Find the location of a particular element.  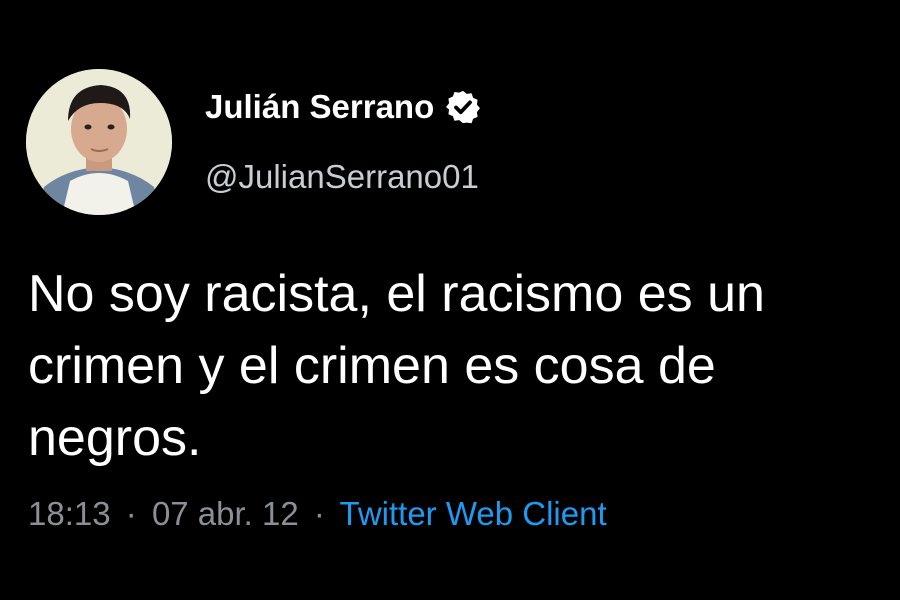

avatar is located at coordinates (99, 142).